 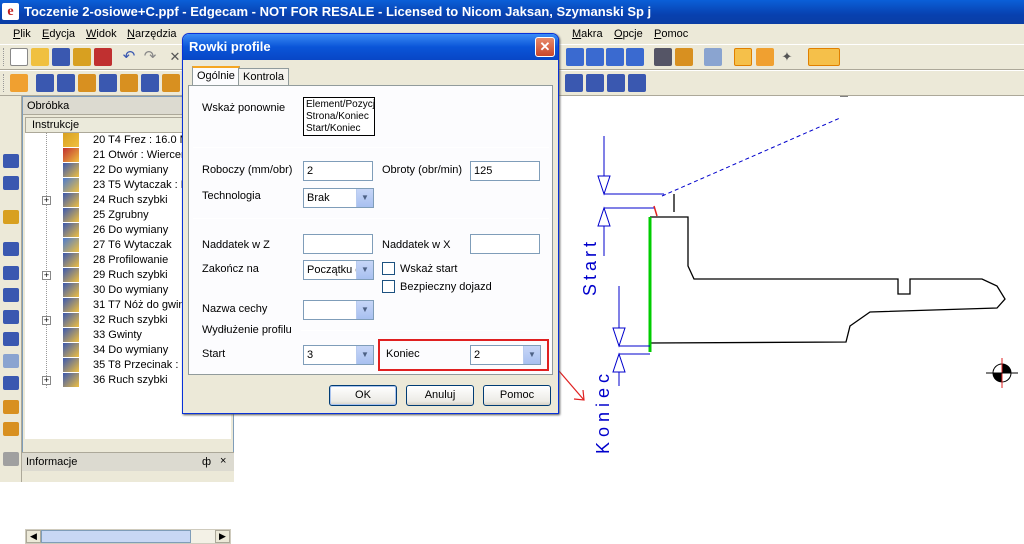 I want to click on new-file-icon, so click(x=19, y=57).